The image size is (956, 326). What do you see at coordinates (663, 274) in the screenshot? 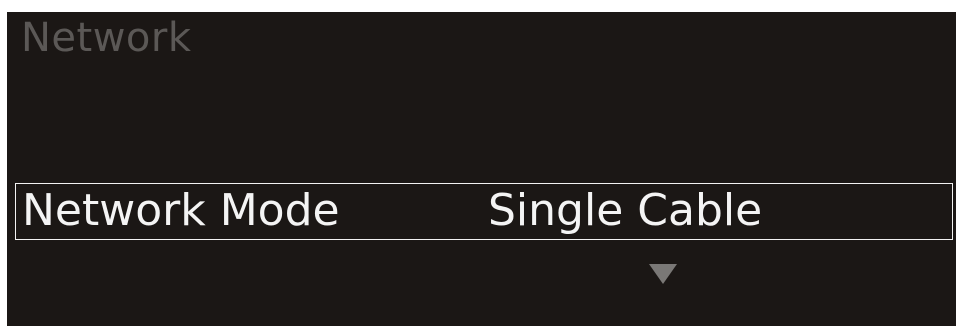
I see `chevron-down-icon` at bounding box center [663, 274].